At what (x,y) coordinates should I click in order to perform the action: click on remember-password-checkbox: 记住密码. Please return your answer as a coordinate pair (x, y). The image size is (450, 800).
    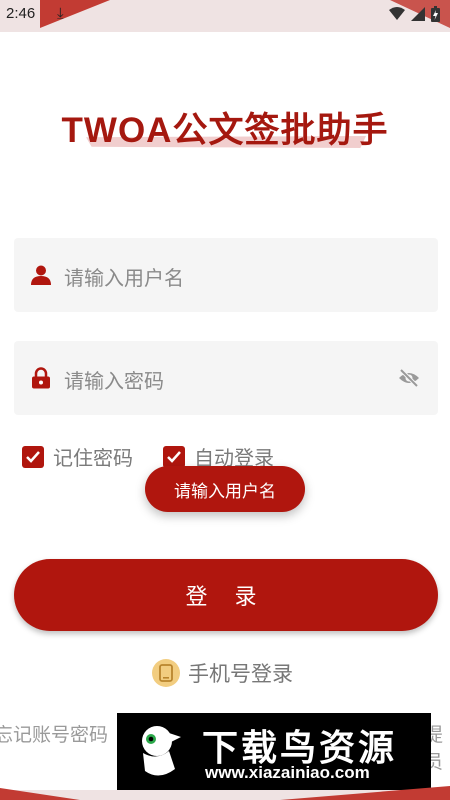
    Looking at the image, I should click on (77, 456).